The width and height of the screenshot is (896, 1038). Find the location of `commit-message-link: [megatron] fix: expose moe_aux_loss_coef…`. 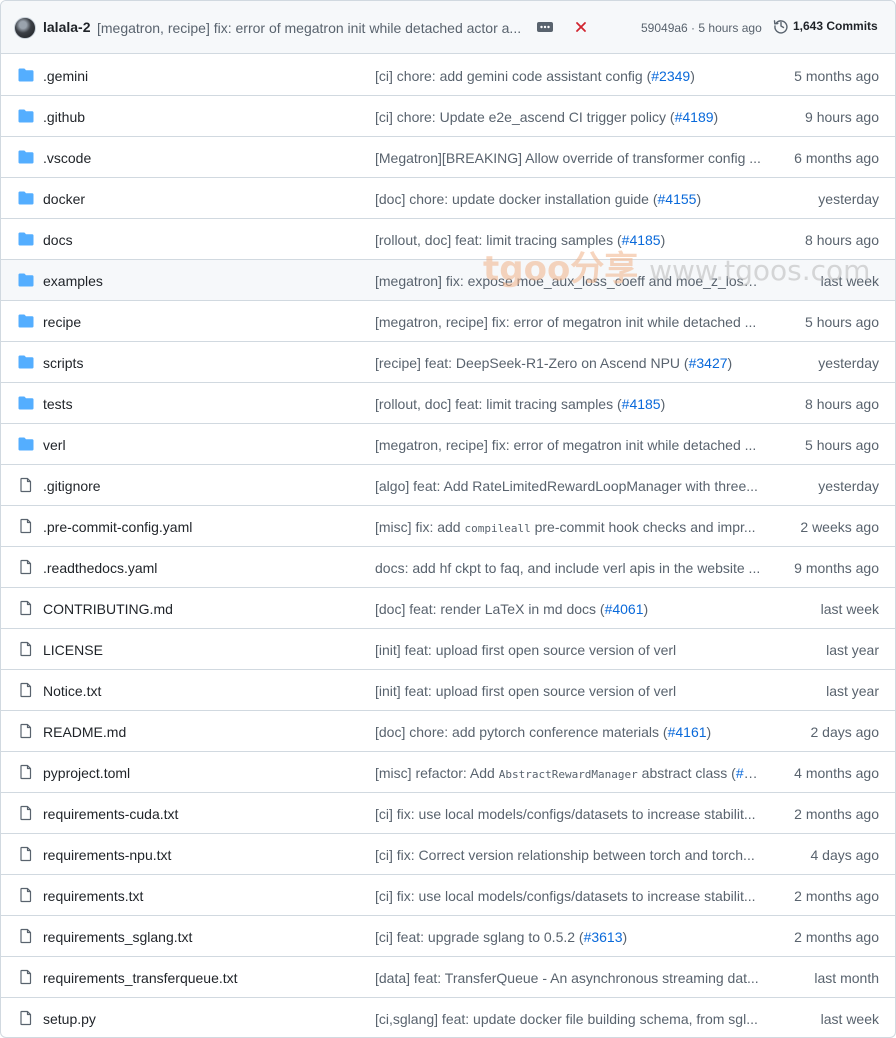

commit-message-link: [megatron] fix: expose moe_aux_loss_coef… is located at coordinates (568, 281).